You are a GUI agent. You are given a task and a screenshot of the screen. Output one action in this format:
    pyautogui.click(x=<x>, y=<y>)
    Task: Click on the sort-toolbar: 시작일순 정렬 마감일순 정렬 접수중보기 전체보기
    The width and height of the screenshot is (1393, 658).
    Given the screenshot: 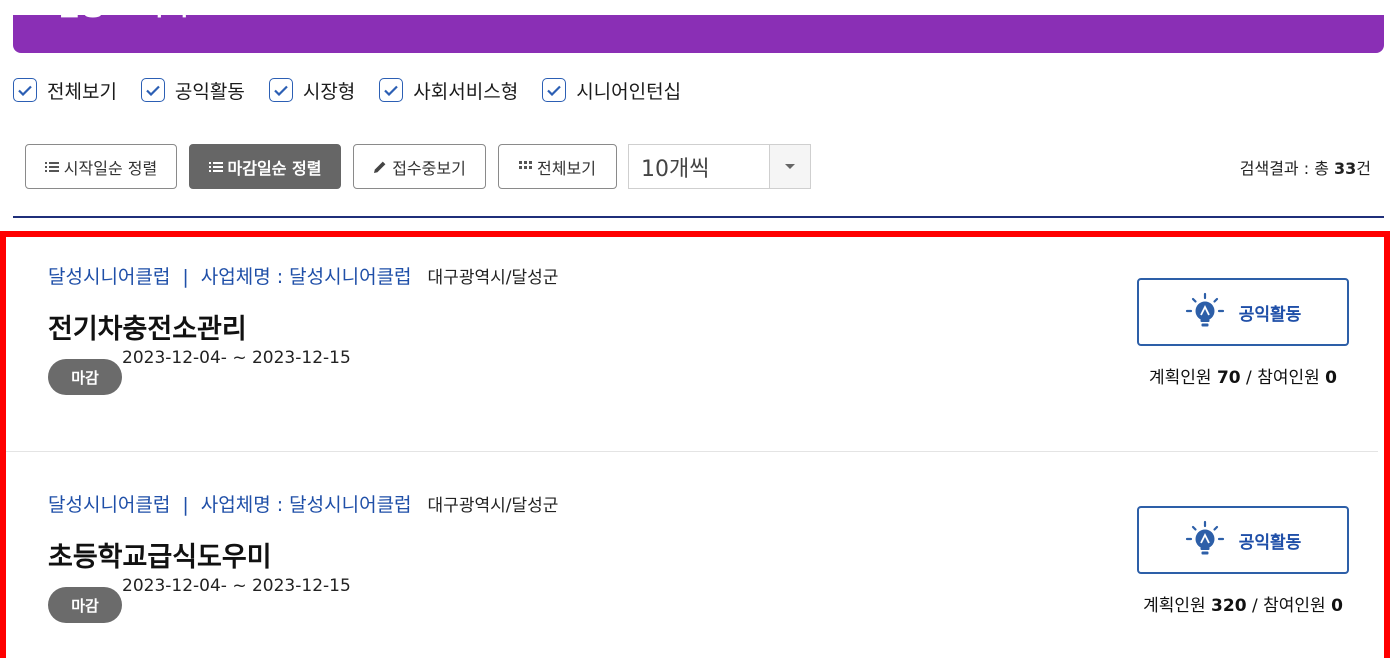 What is the action you would take?
    pyautogui.click(x=327, y=166)
    